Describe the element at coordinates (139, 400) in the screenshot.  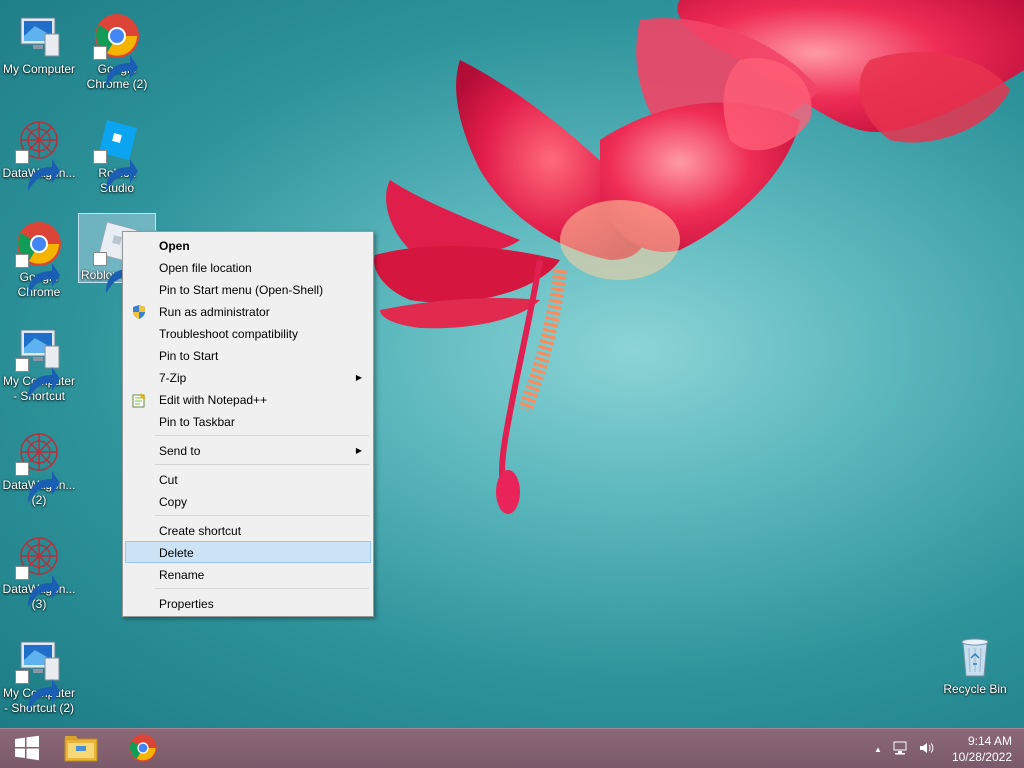
I see `notepad-plus-plus-icon` at that location.